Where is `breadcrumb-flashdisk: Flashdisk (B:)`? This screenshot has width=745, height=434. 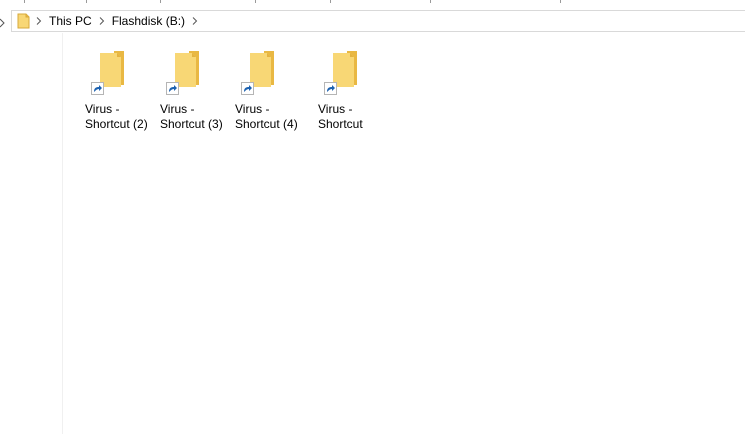
breadcrumb-flashdisk: Flashdisk (B:) is located at coordinates (148, 21).